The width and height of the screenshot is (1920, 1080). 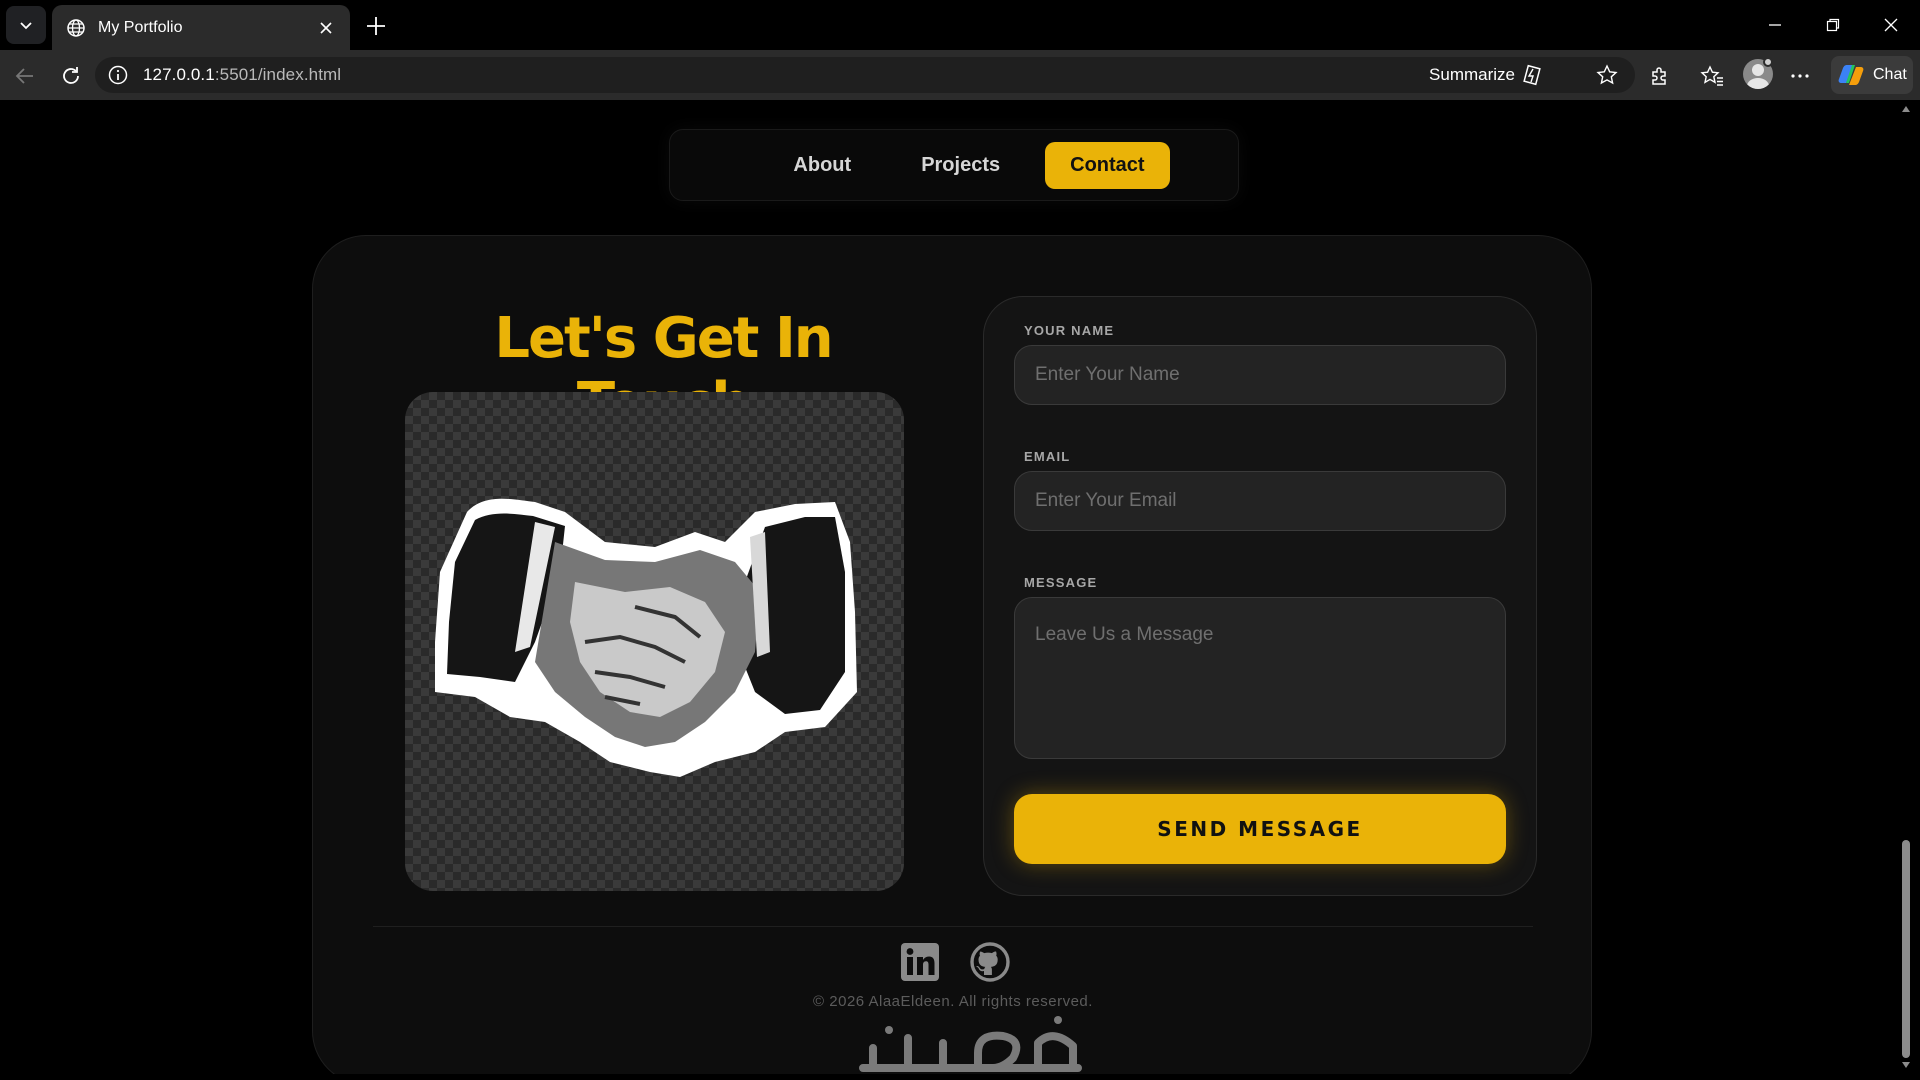 I want to click on chat-label: Chat, so click(x=1890, y=74).